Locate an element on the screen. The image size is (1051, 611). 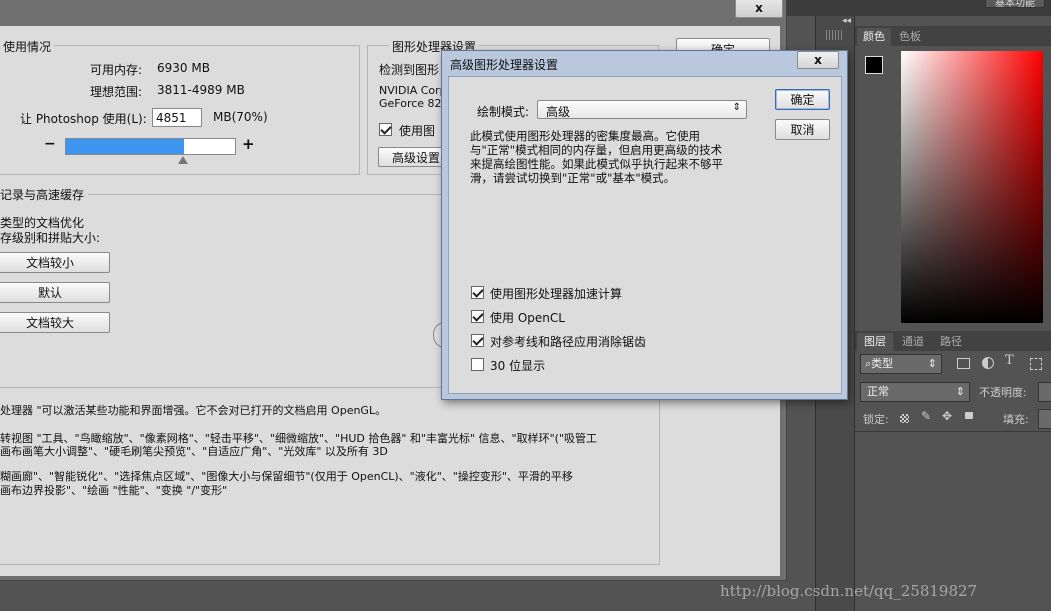
color-field is located at coordinates (972, 187).